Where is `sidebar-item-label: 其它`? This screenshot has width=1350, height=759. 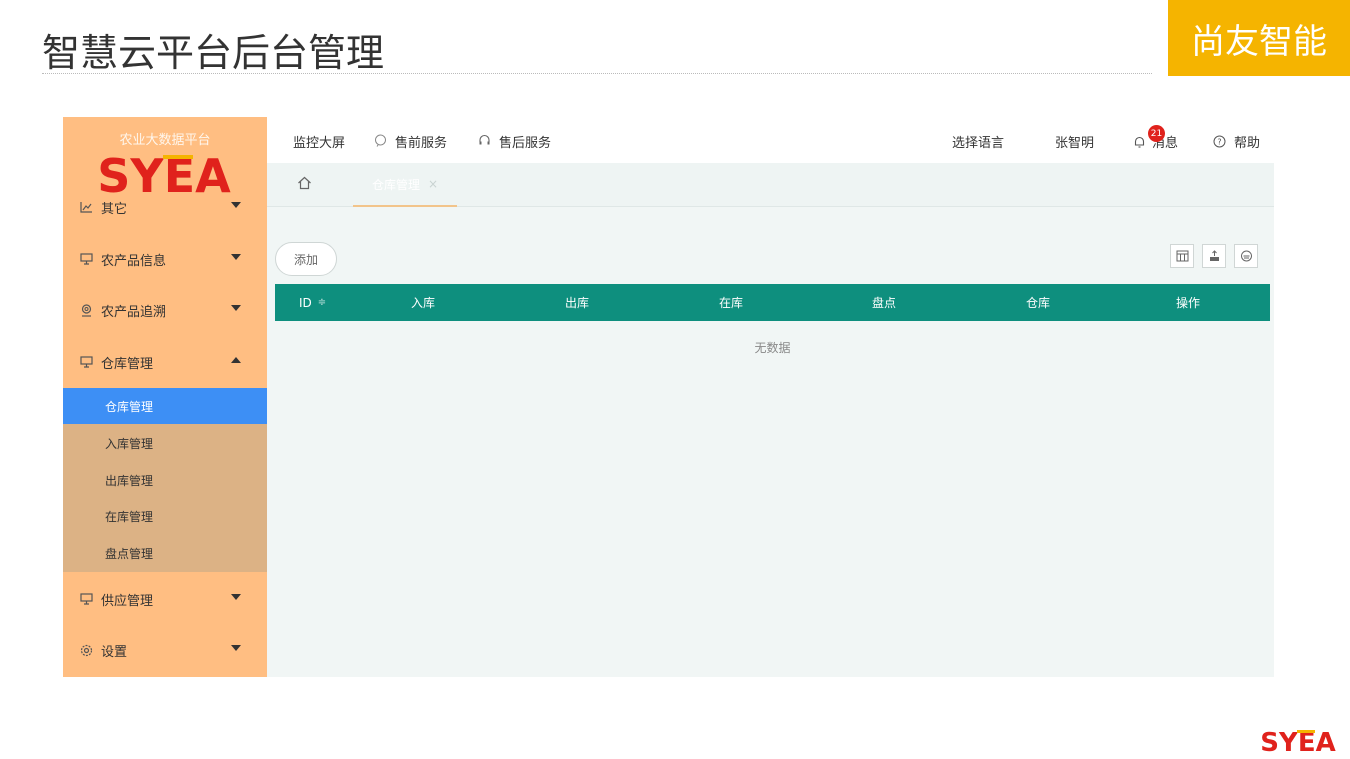
sidebar-item-label: 其它 is located at coordinates (114, 209).